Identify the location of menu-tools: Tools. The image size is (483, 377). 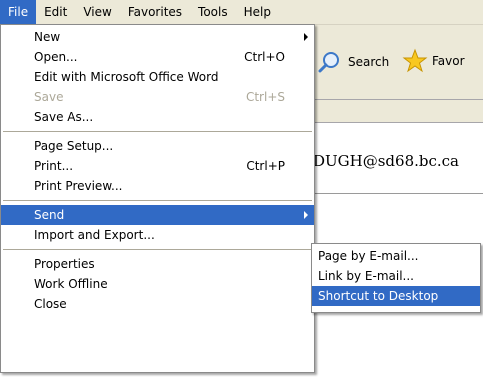
(213, 12).